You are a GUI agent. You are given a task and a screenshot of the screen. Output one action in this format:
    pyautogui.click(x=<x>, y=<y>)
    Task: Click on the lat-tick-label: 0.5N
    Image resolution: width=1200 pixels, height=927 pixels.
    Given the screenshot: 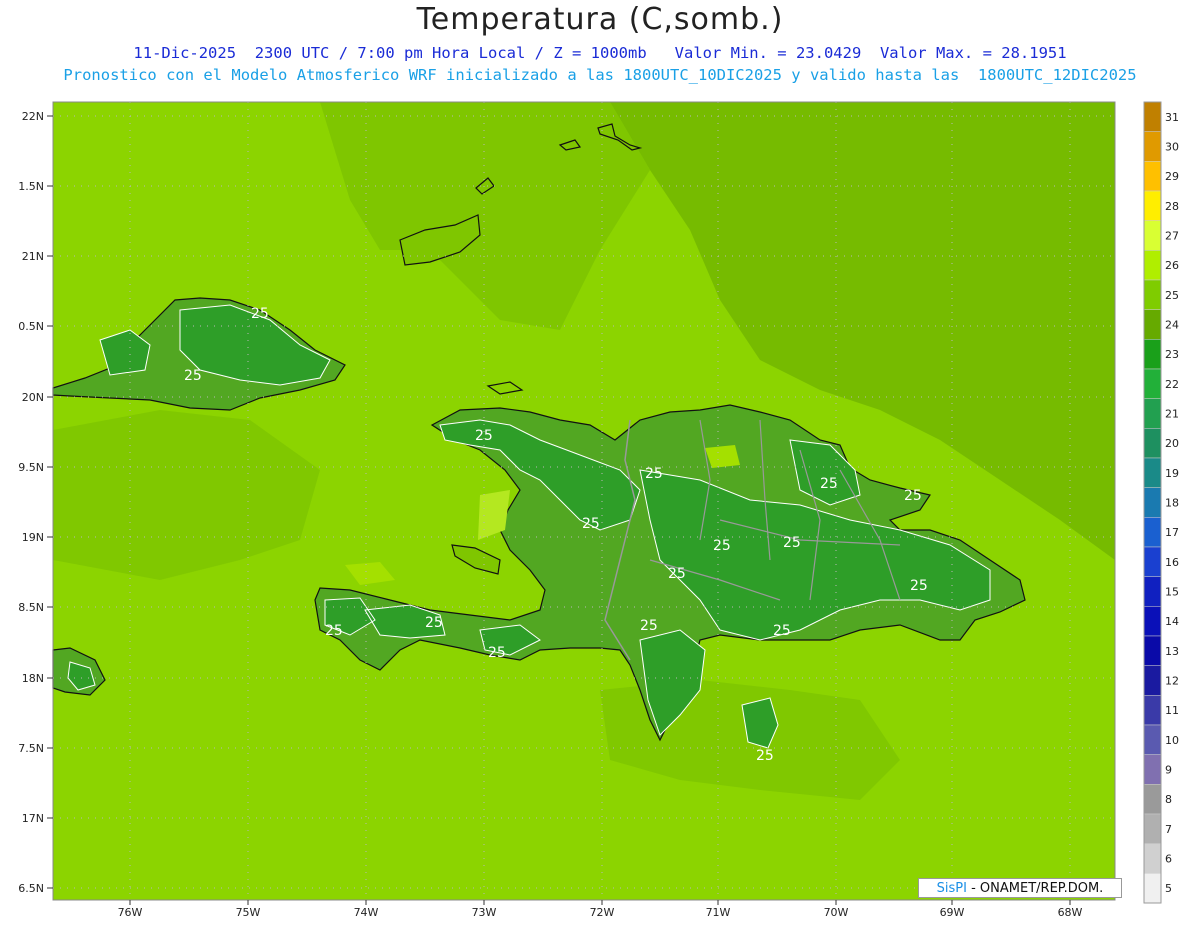 What is the action you would take?
    pyautogui.click(x=31, y=326)
    